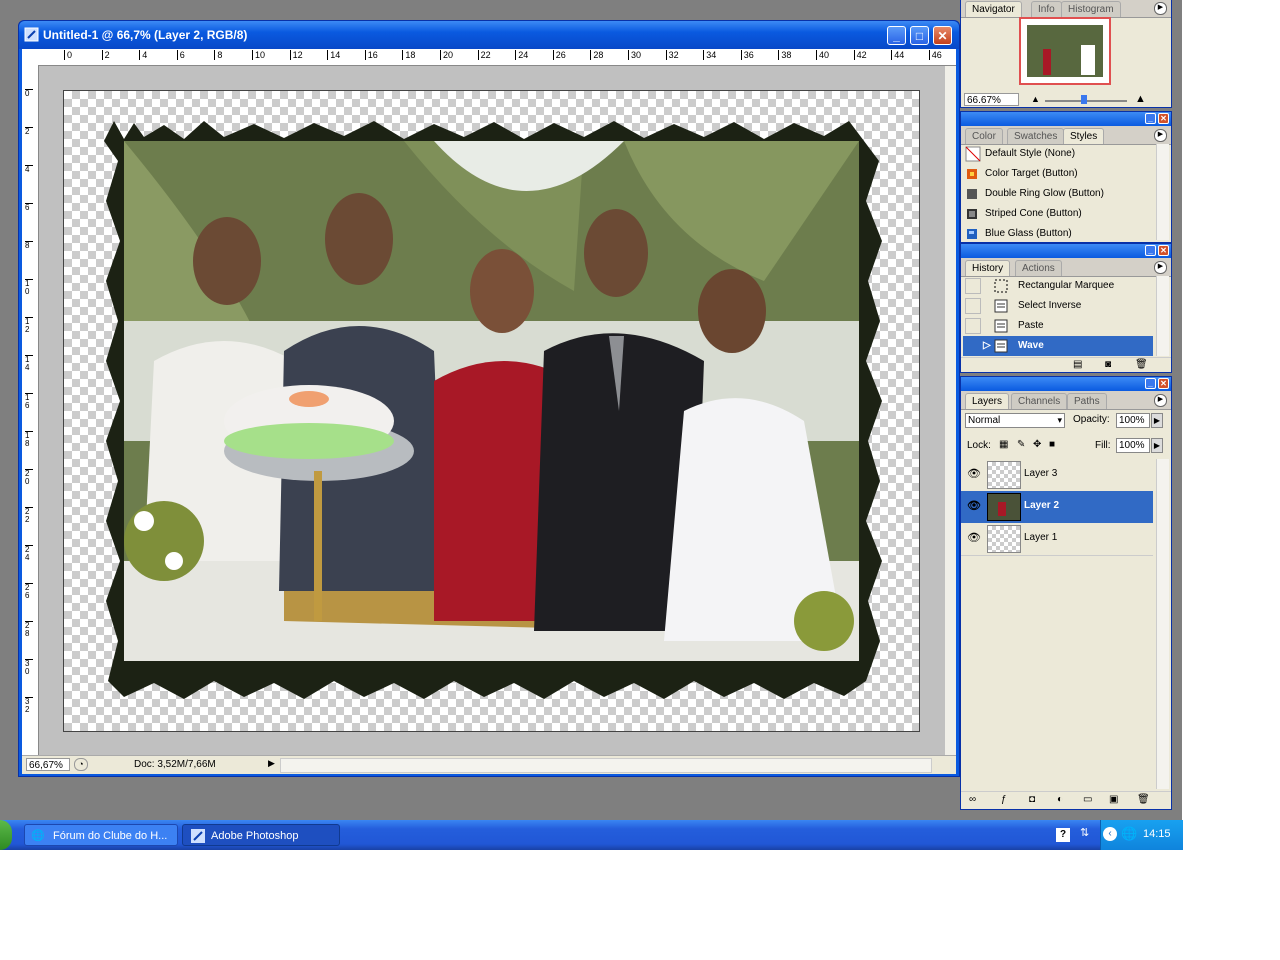 This screenshot has height=960, width=1280. What do you see at coordinates (1129, 834) in the screenshot?
I see `globe-icon: 🌐` at bounding box center [1129, 834].